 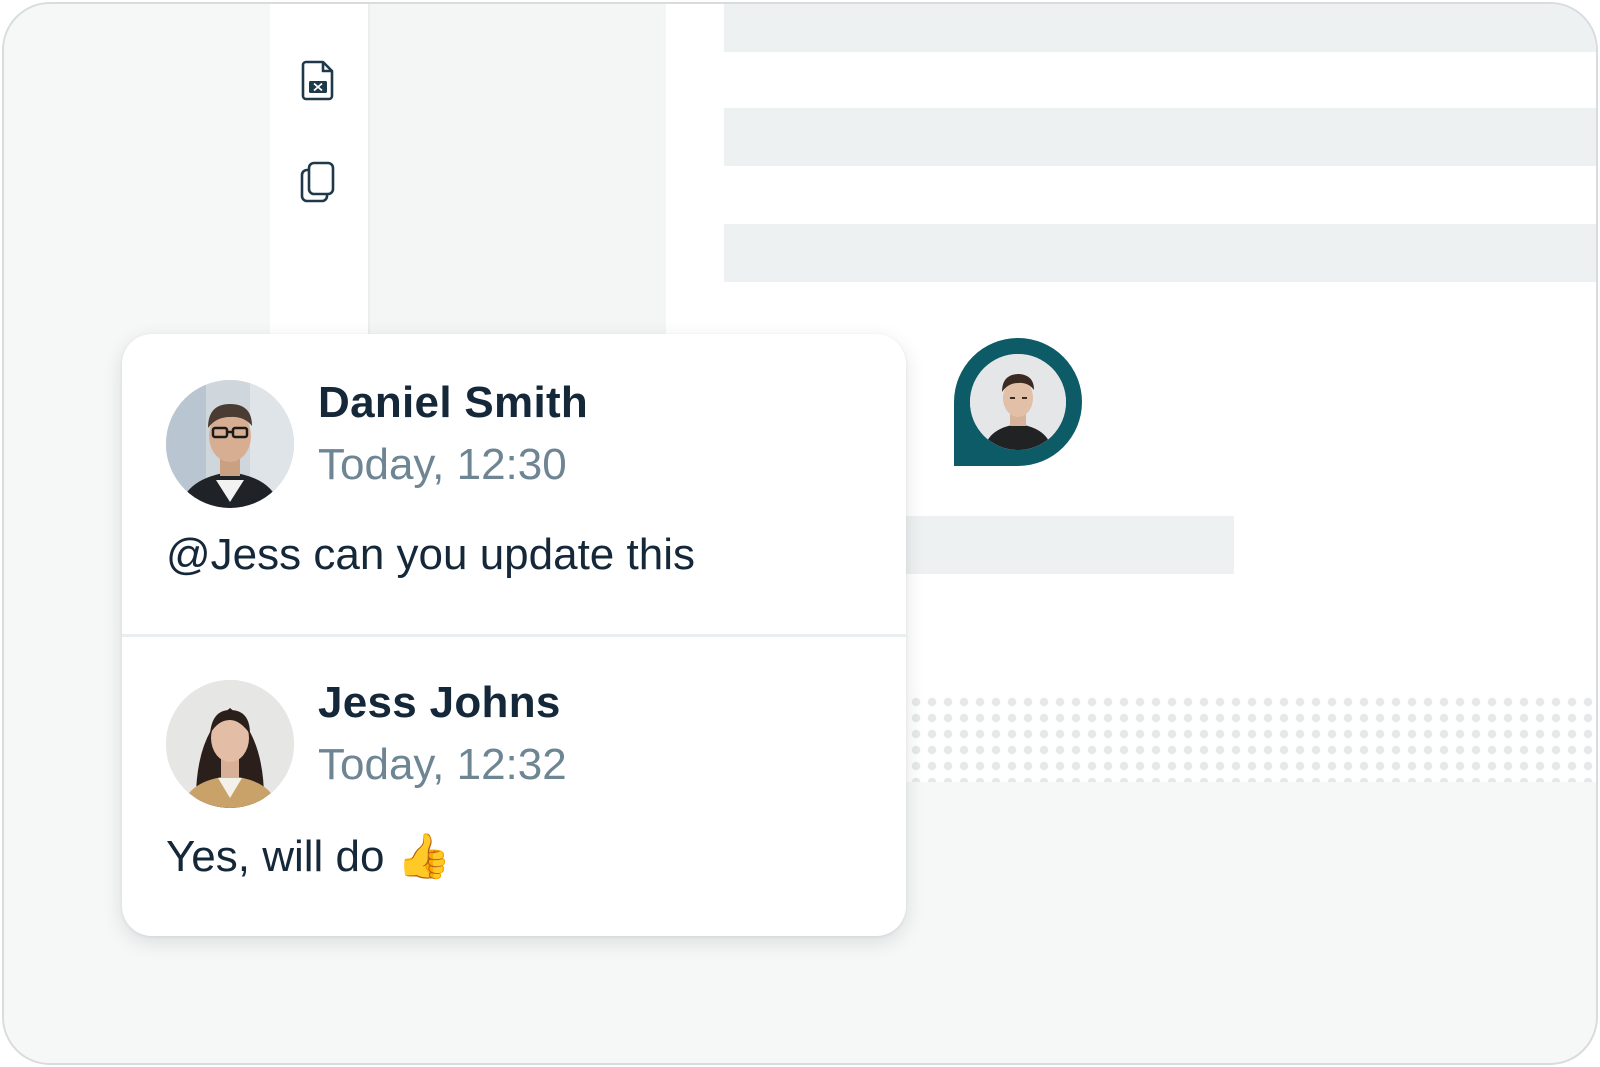 I want to click on collaborator-pin, so click(x=1018, y=402).